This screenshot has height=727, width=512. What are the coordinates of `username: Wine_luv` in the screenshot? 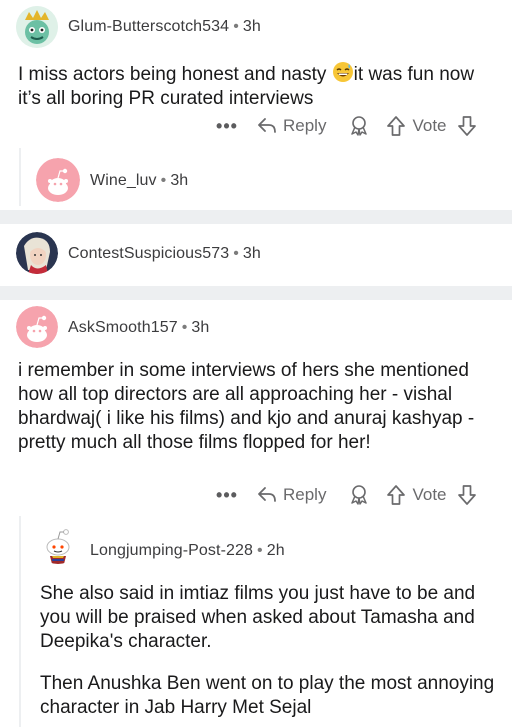 It's located at (123, 180).